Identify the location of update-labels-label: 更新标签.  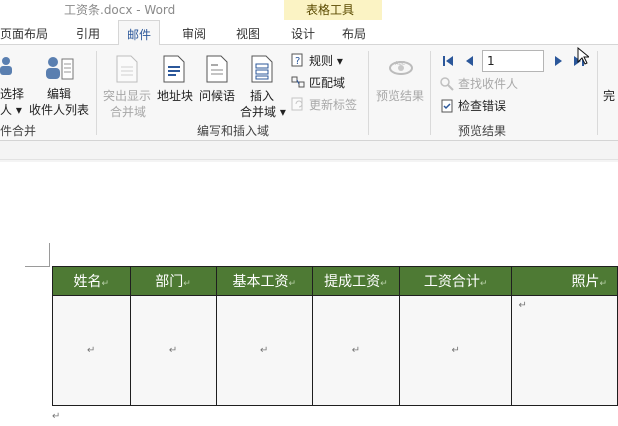
(333, 105).